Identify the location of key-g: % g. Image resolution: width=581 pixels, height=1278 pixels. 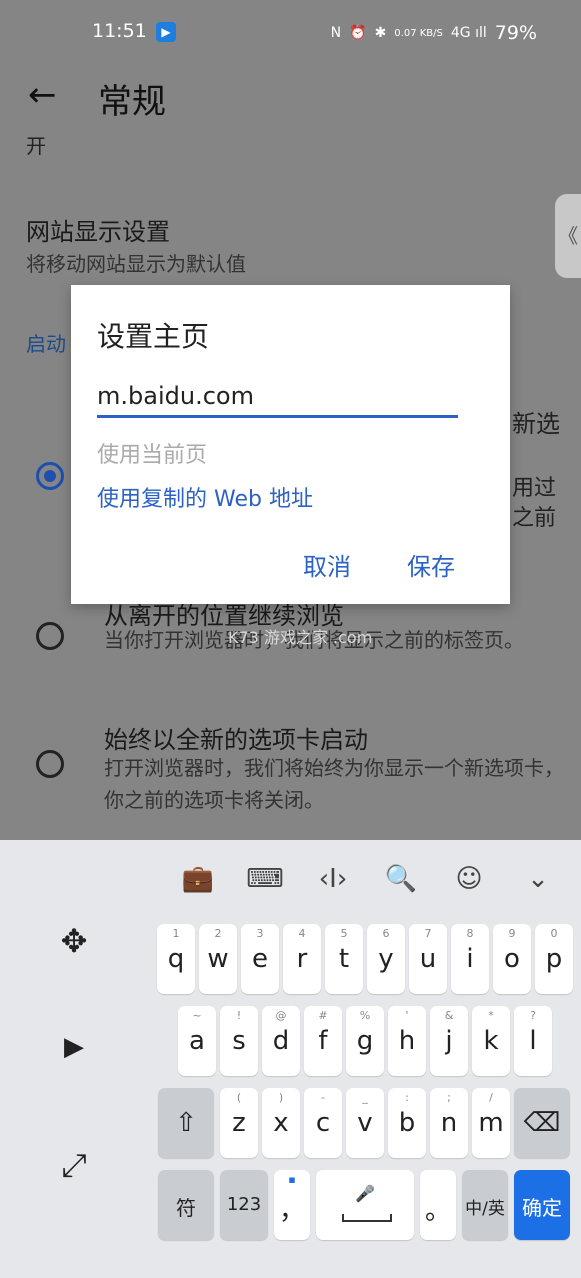
(365, 1041).